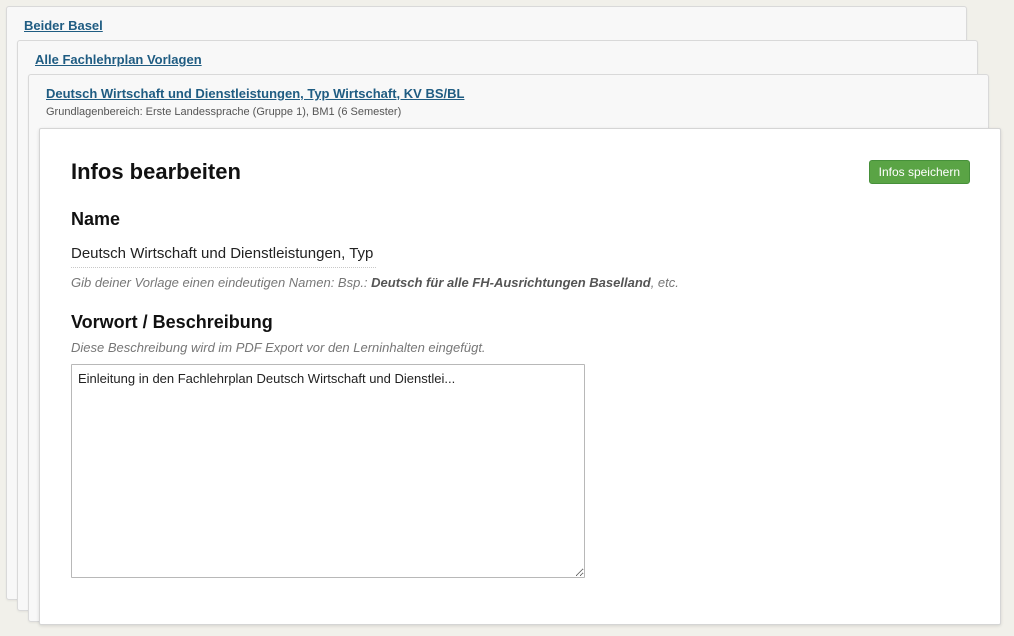 The image size is (1014, 636). What do you see at coordinates (118, 59) in the screenshot?
I see `breadcrumb-link-vorlagen: Alle Fachlehrplan Vorlagen` at bounding box center [118, 59].